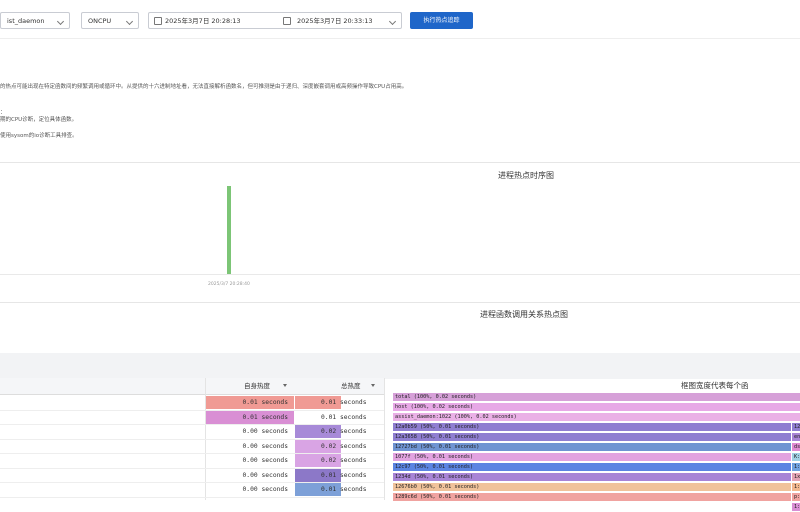 The image size is (800, 512). Describe the element at coordinates (796, 447) in the screenshot. I see `flame-frame: ds` at that location.